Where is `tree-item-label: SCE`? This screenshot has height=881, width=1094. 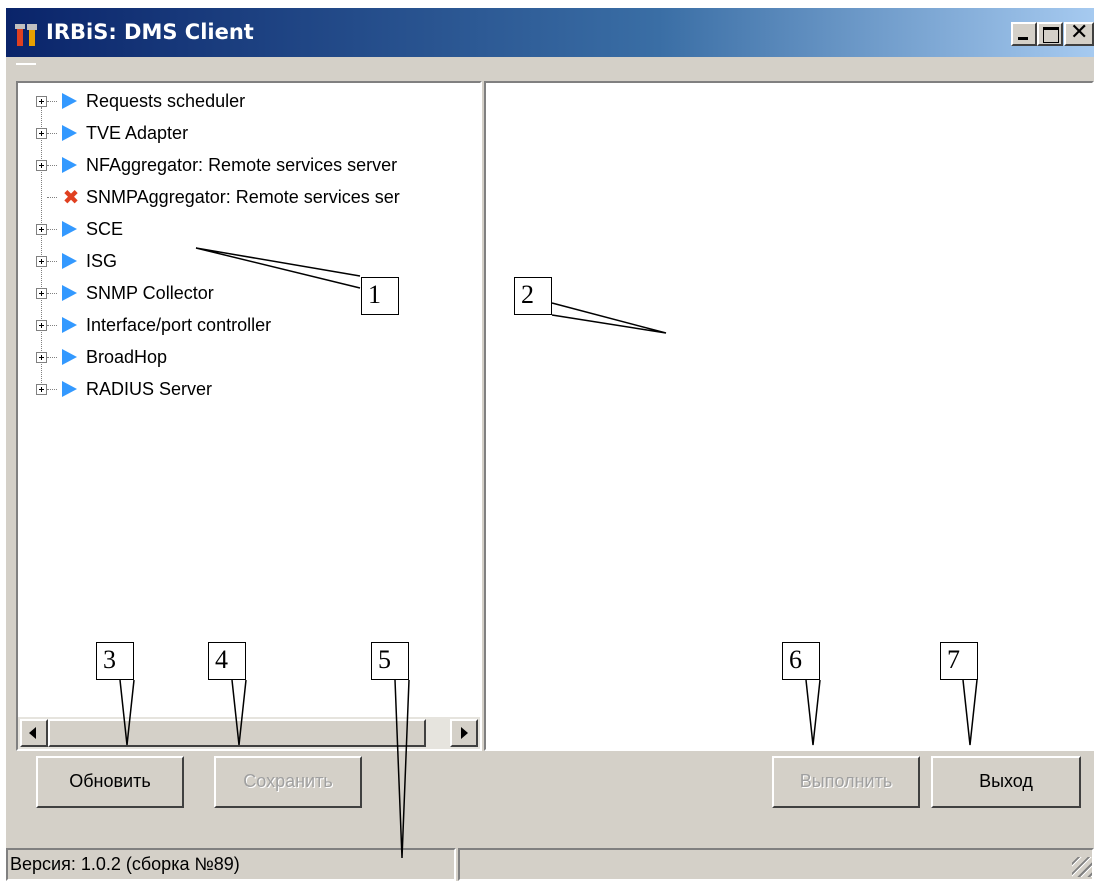 tree-item-label: SCE is located at coordinates (105, 229).